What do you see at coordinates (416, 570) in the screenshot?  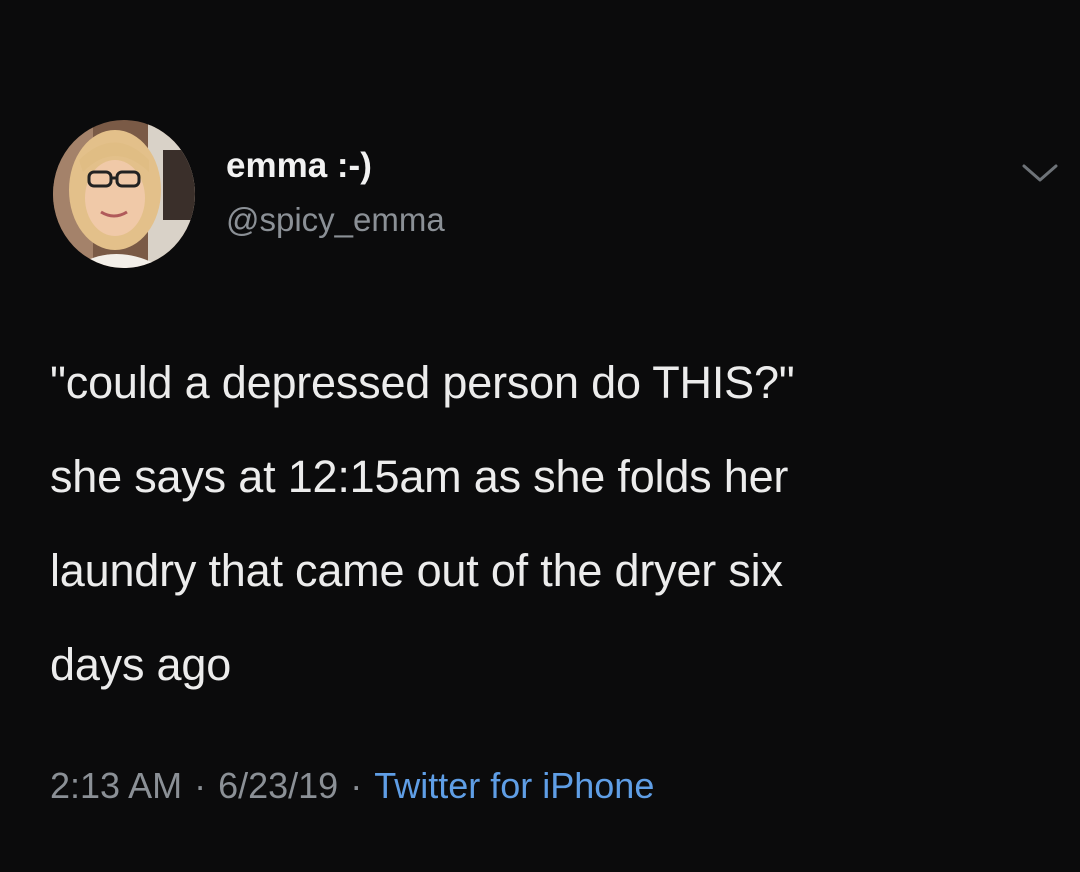 I see `tweet-text-line: laundry that came out of the dryer six` at bounding box center [416, 570].